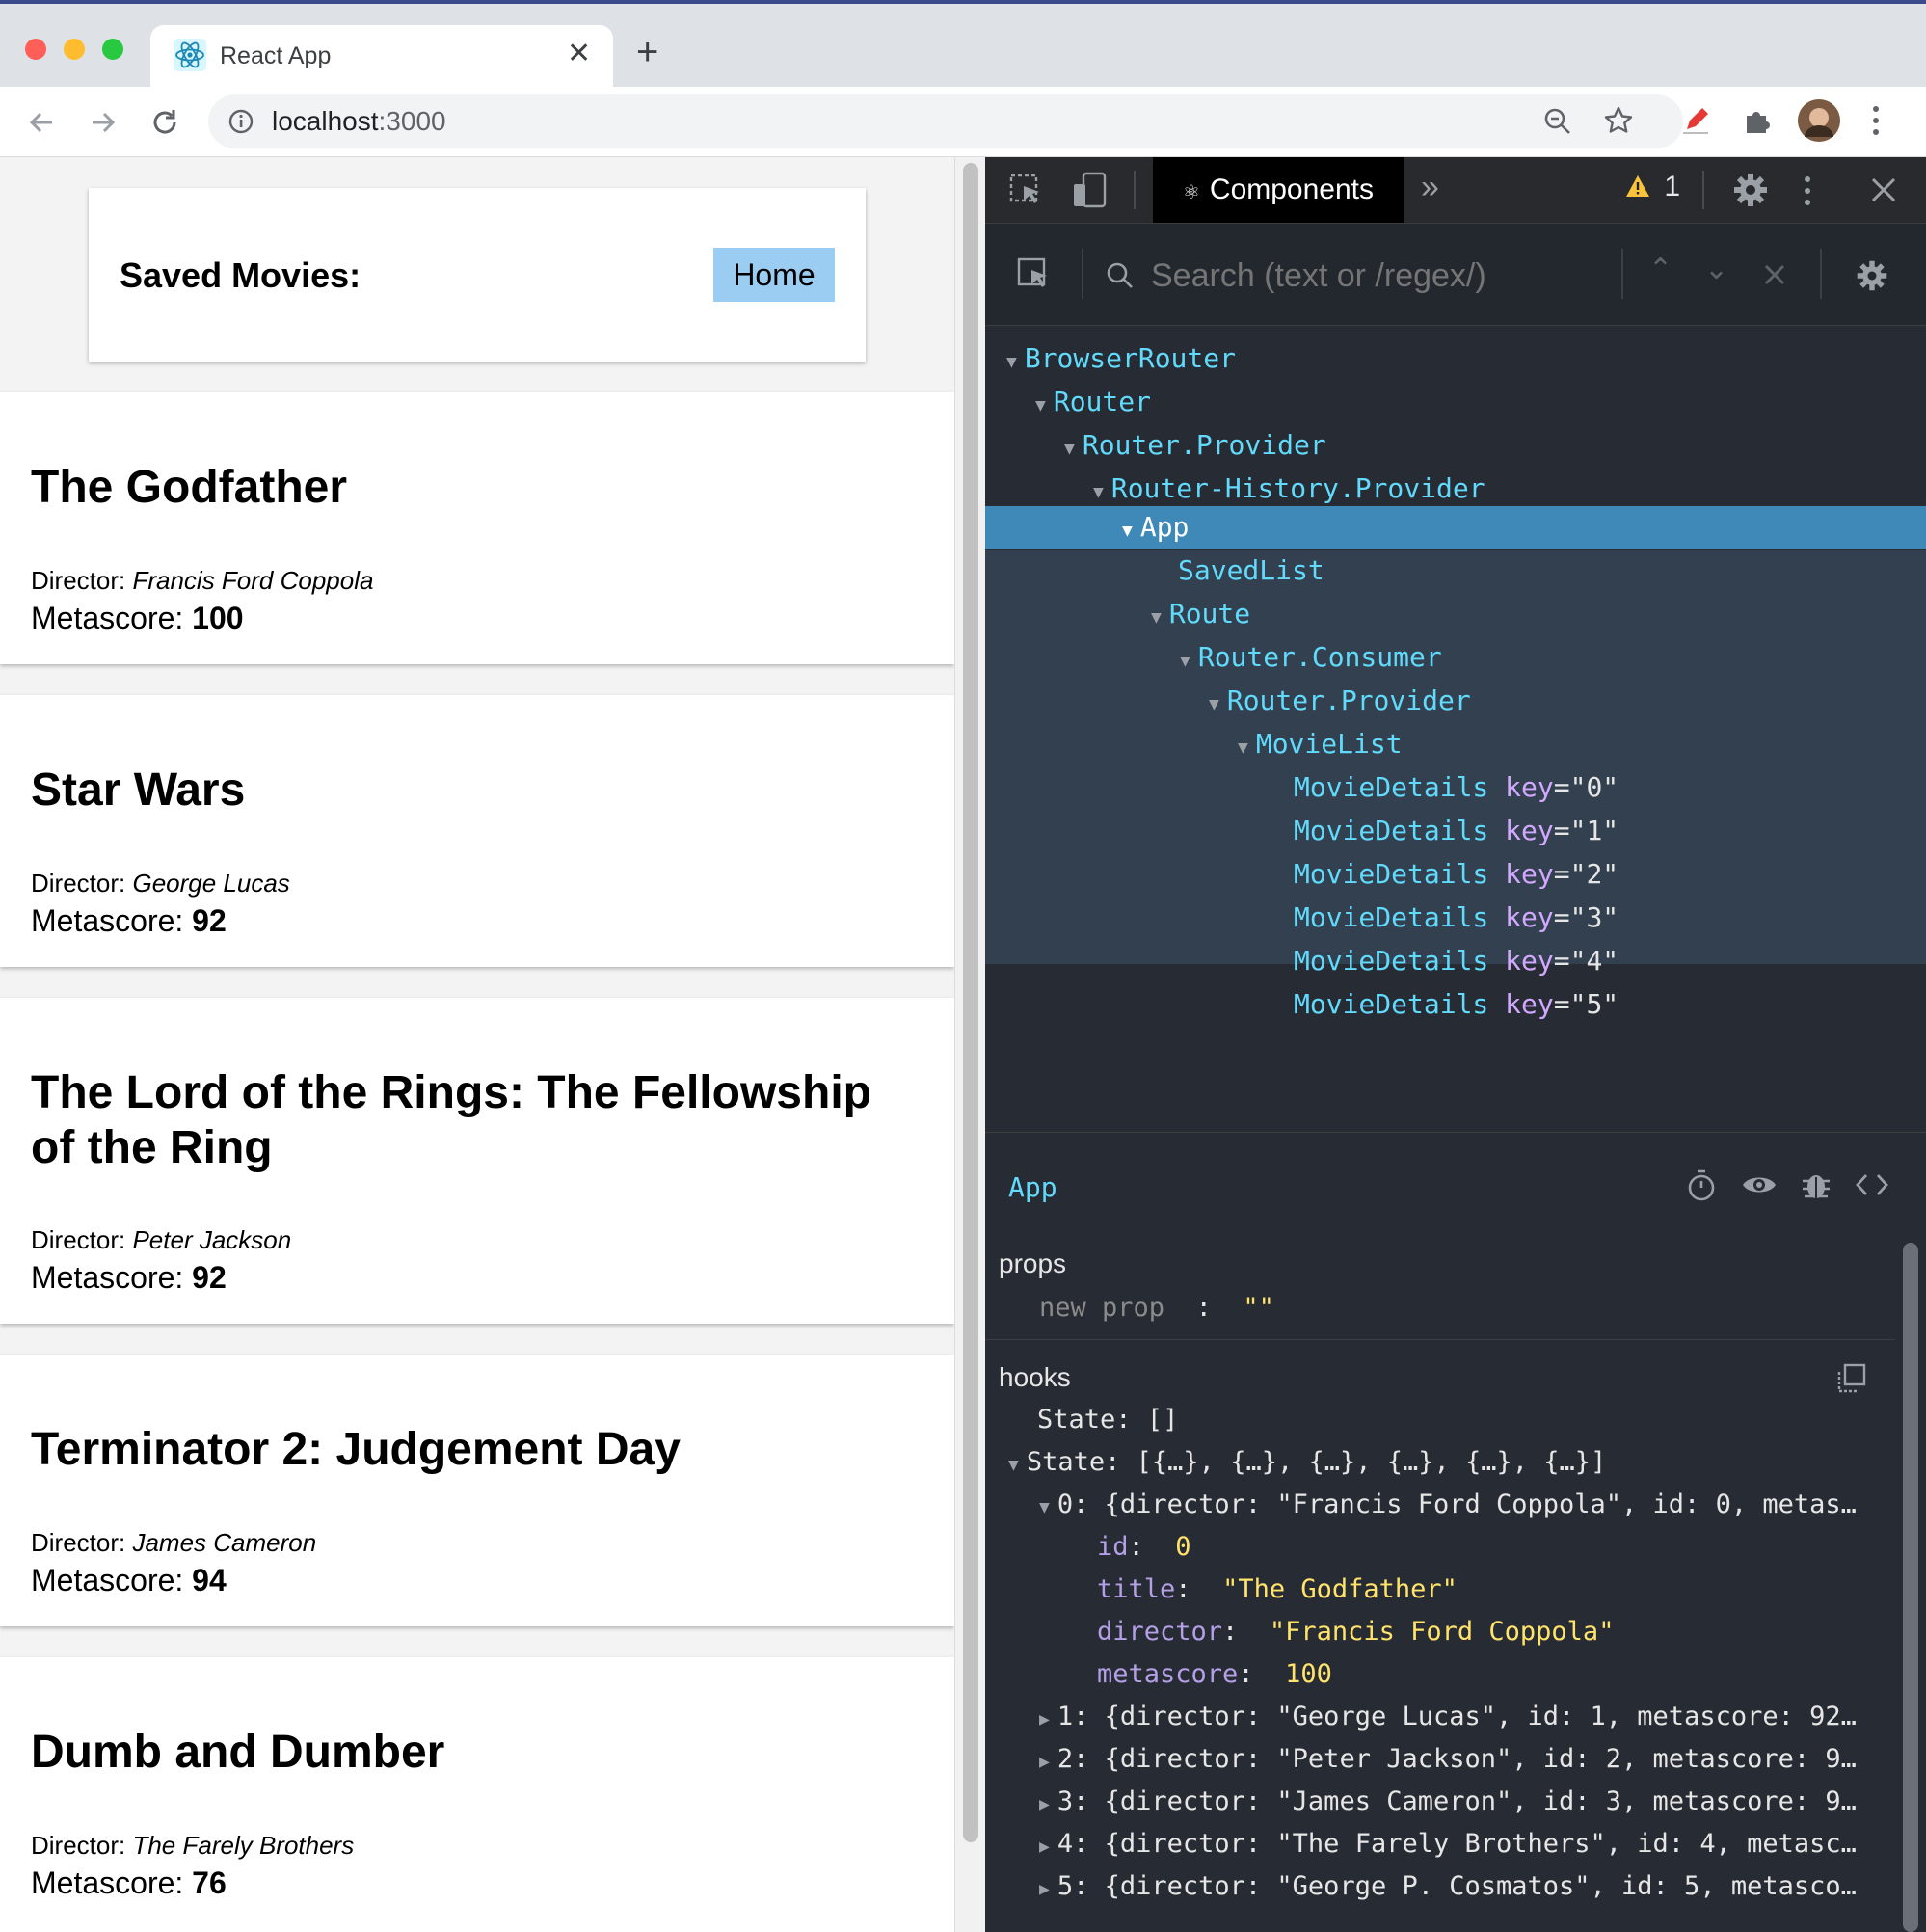 Image resolution: width=1926 pixels, height=1932 pixels. I want to click on previous-result-icon: ⌃, so click(1660, 269).